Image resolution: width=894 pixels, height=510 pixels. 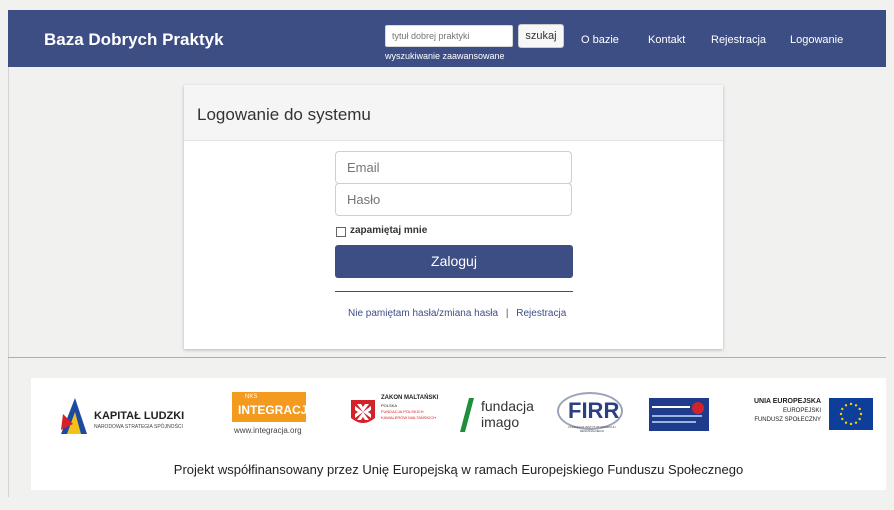 I want to click on kapital-ludzki-icon, so click(x=74, y=416).